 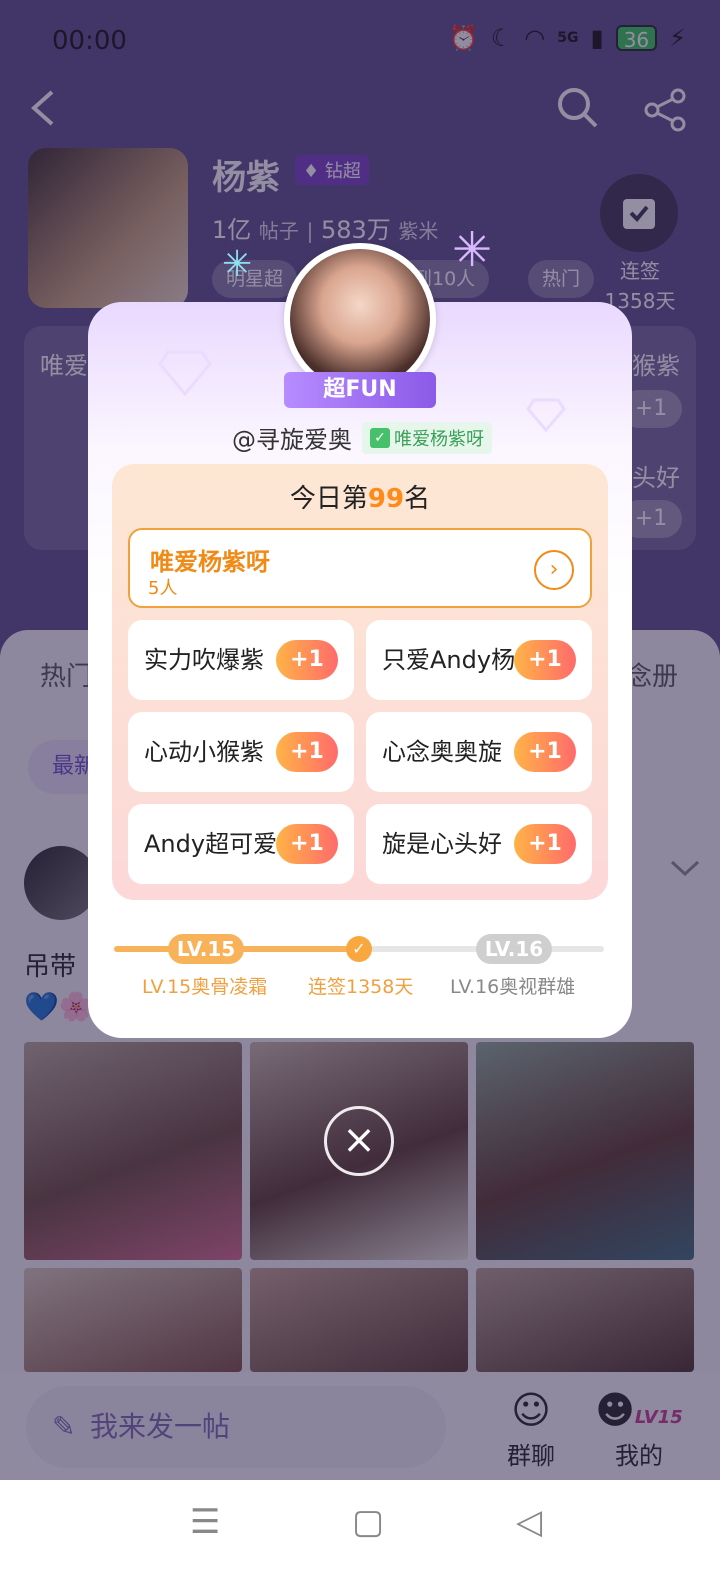 I want to click on group-name: 实力吹爆紫, so click(x=204, y=660).